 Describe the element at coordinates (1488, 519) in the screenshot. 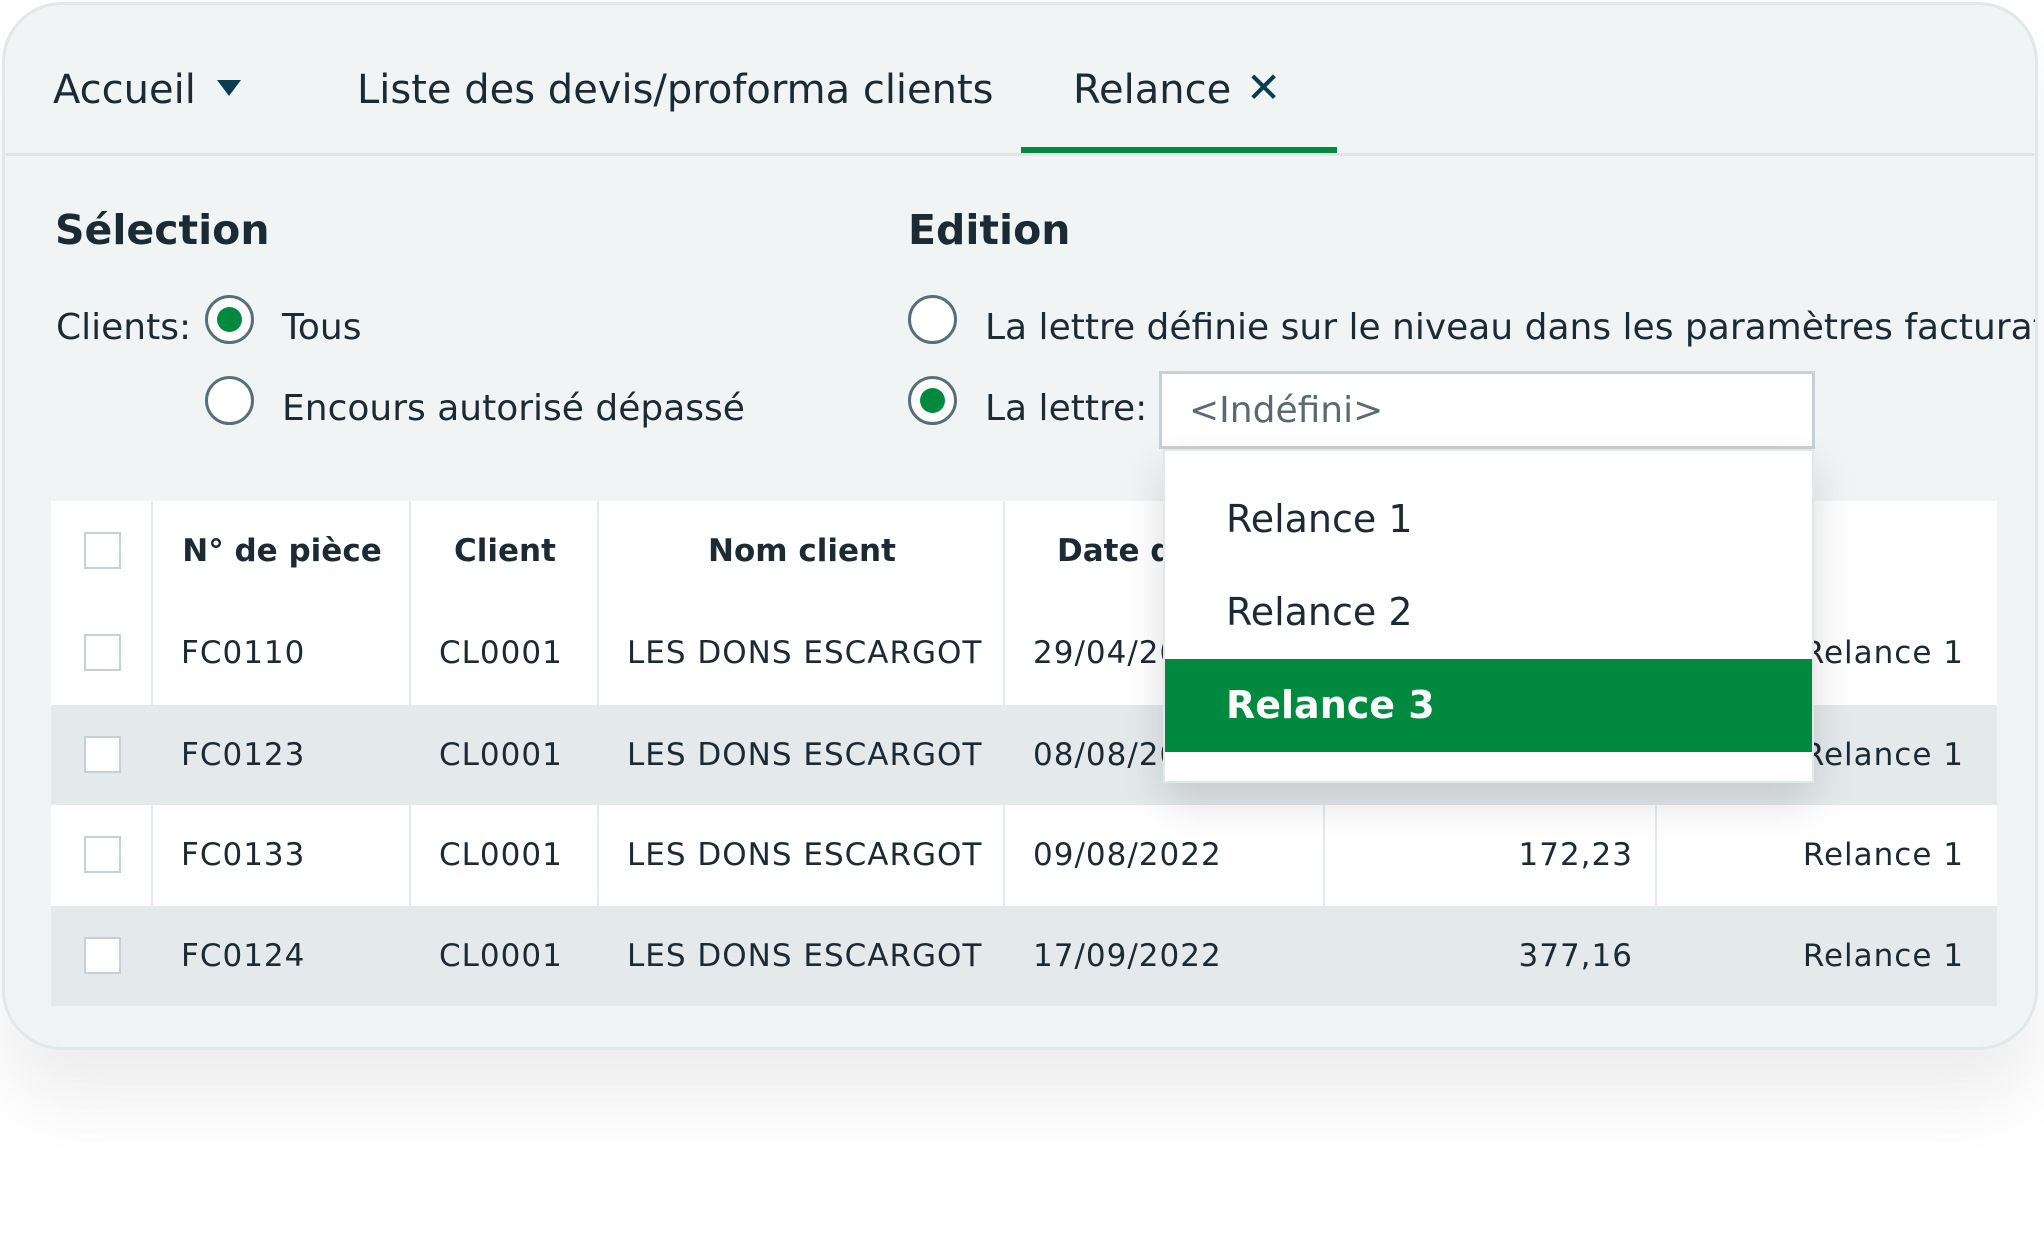

I see `dropdown-option-relance-1: Relance 1` at that location.